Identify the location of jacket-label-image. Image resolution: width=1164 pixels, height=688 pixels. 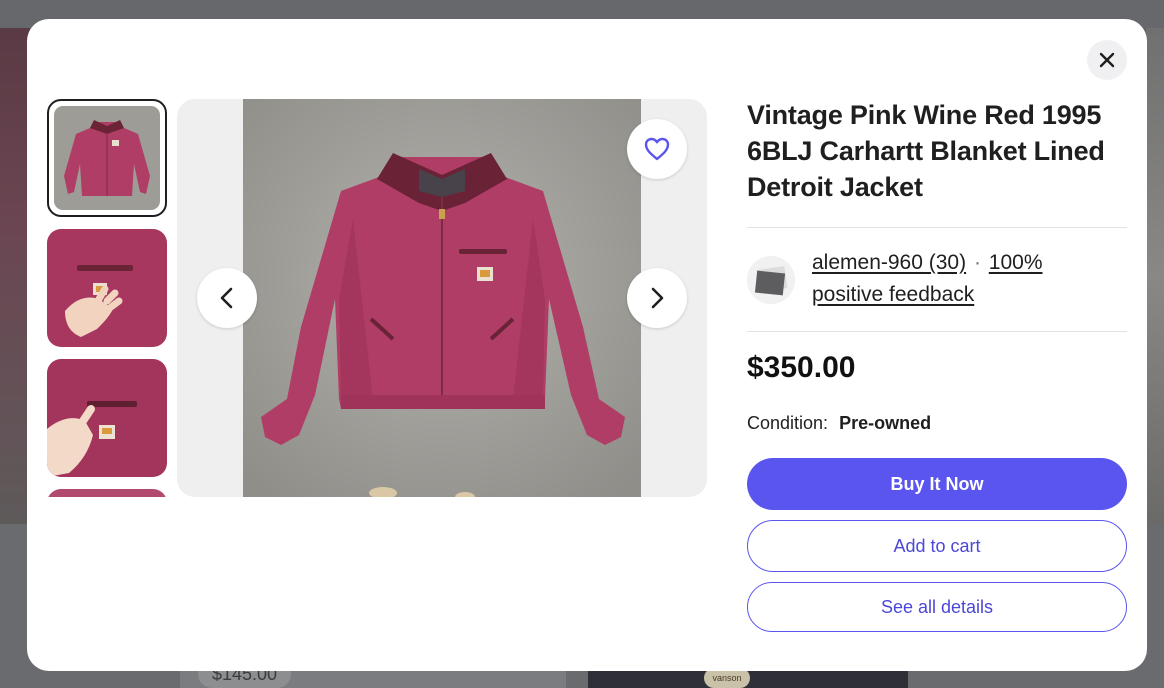
(107, 418).